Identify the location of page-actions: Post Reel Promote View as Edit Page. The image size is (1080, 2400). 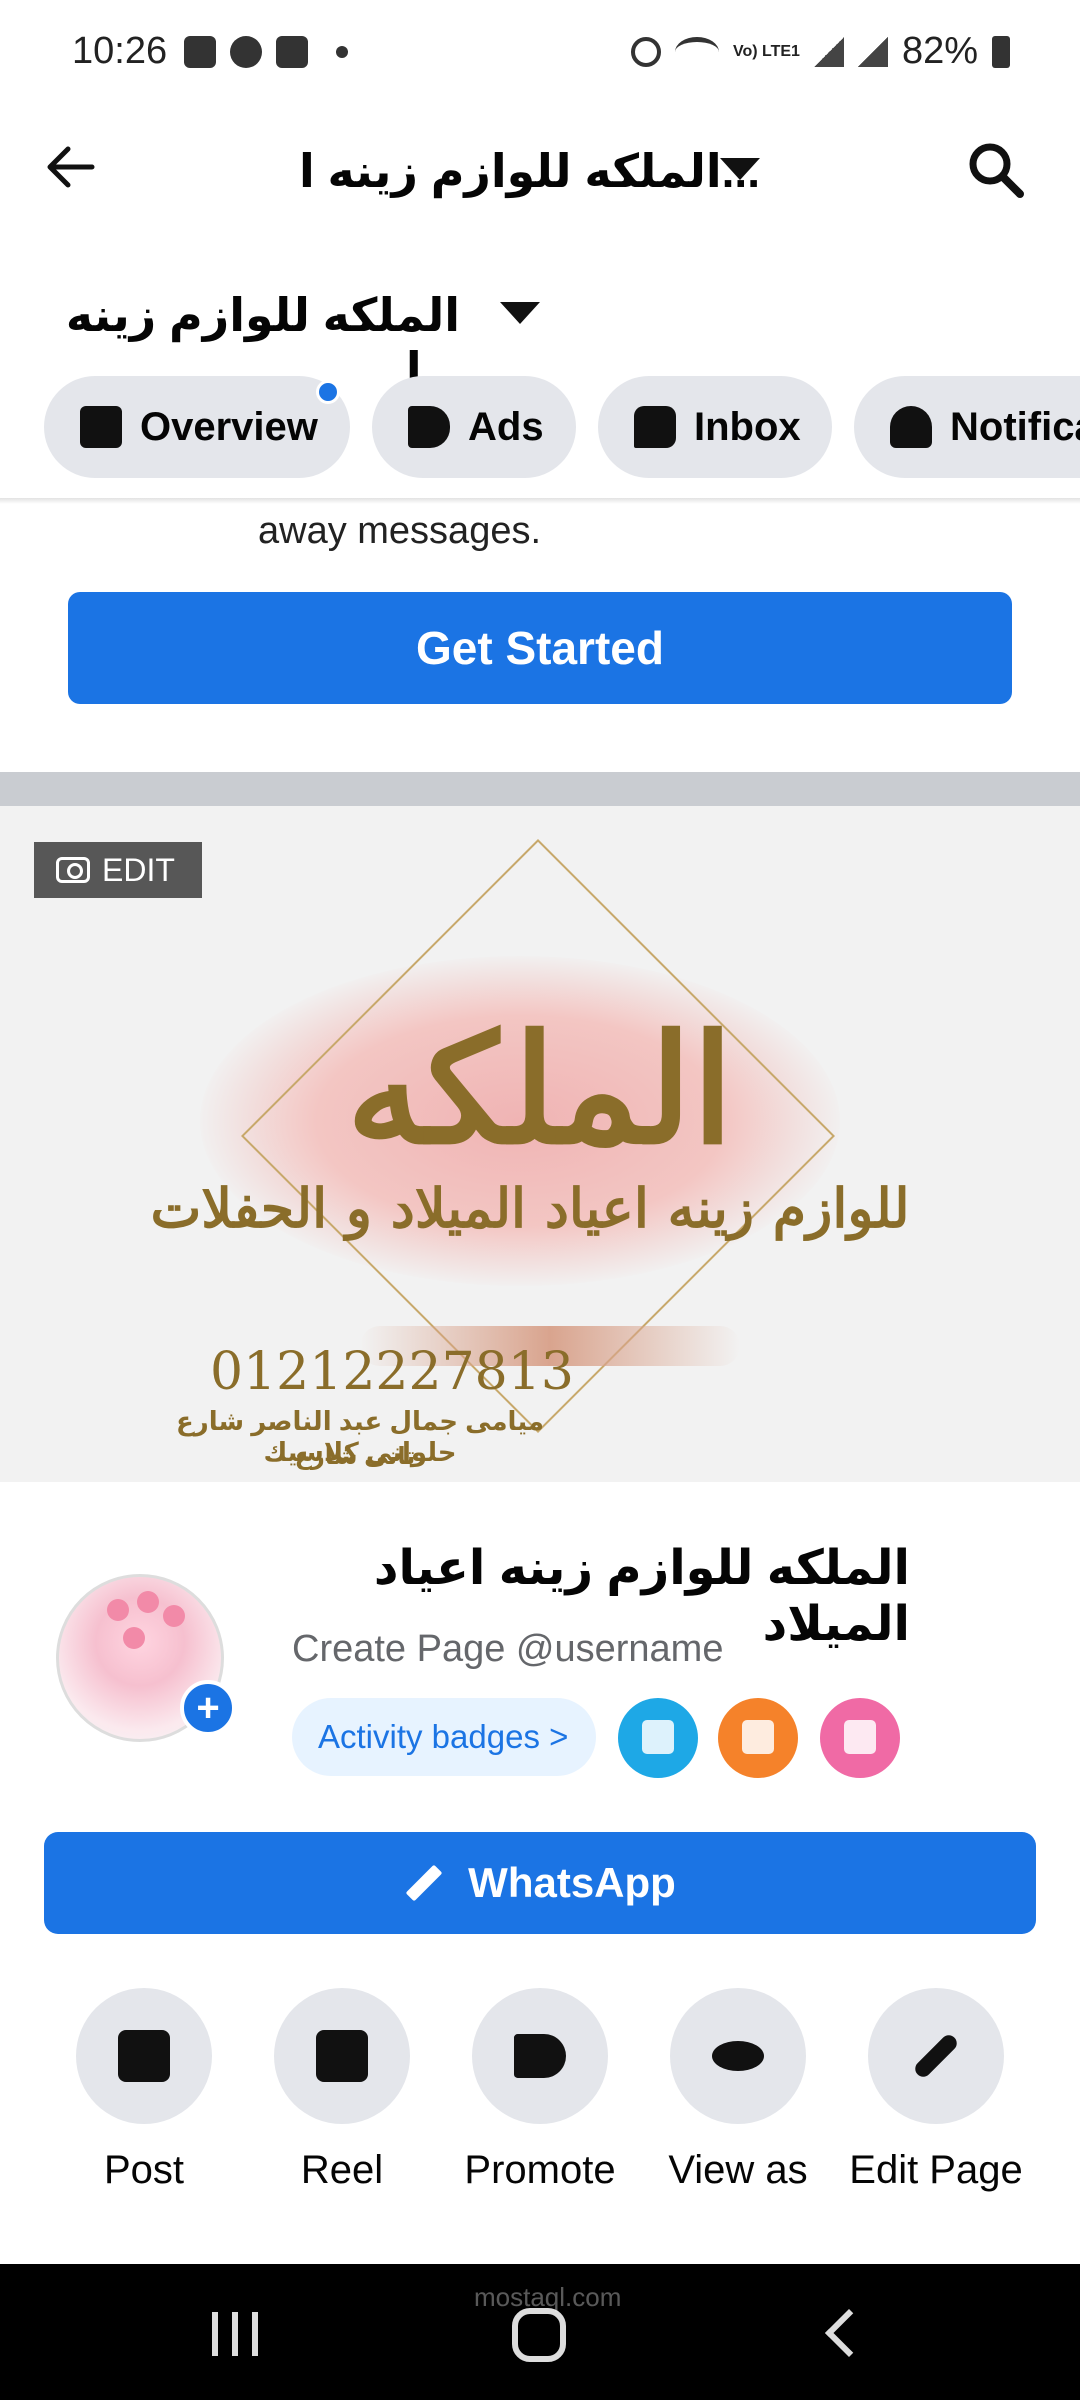
(540, 2098).